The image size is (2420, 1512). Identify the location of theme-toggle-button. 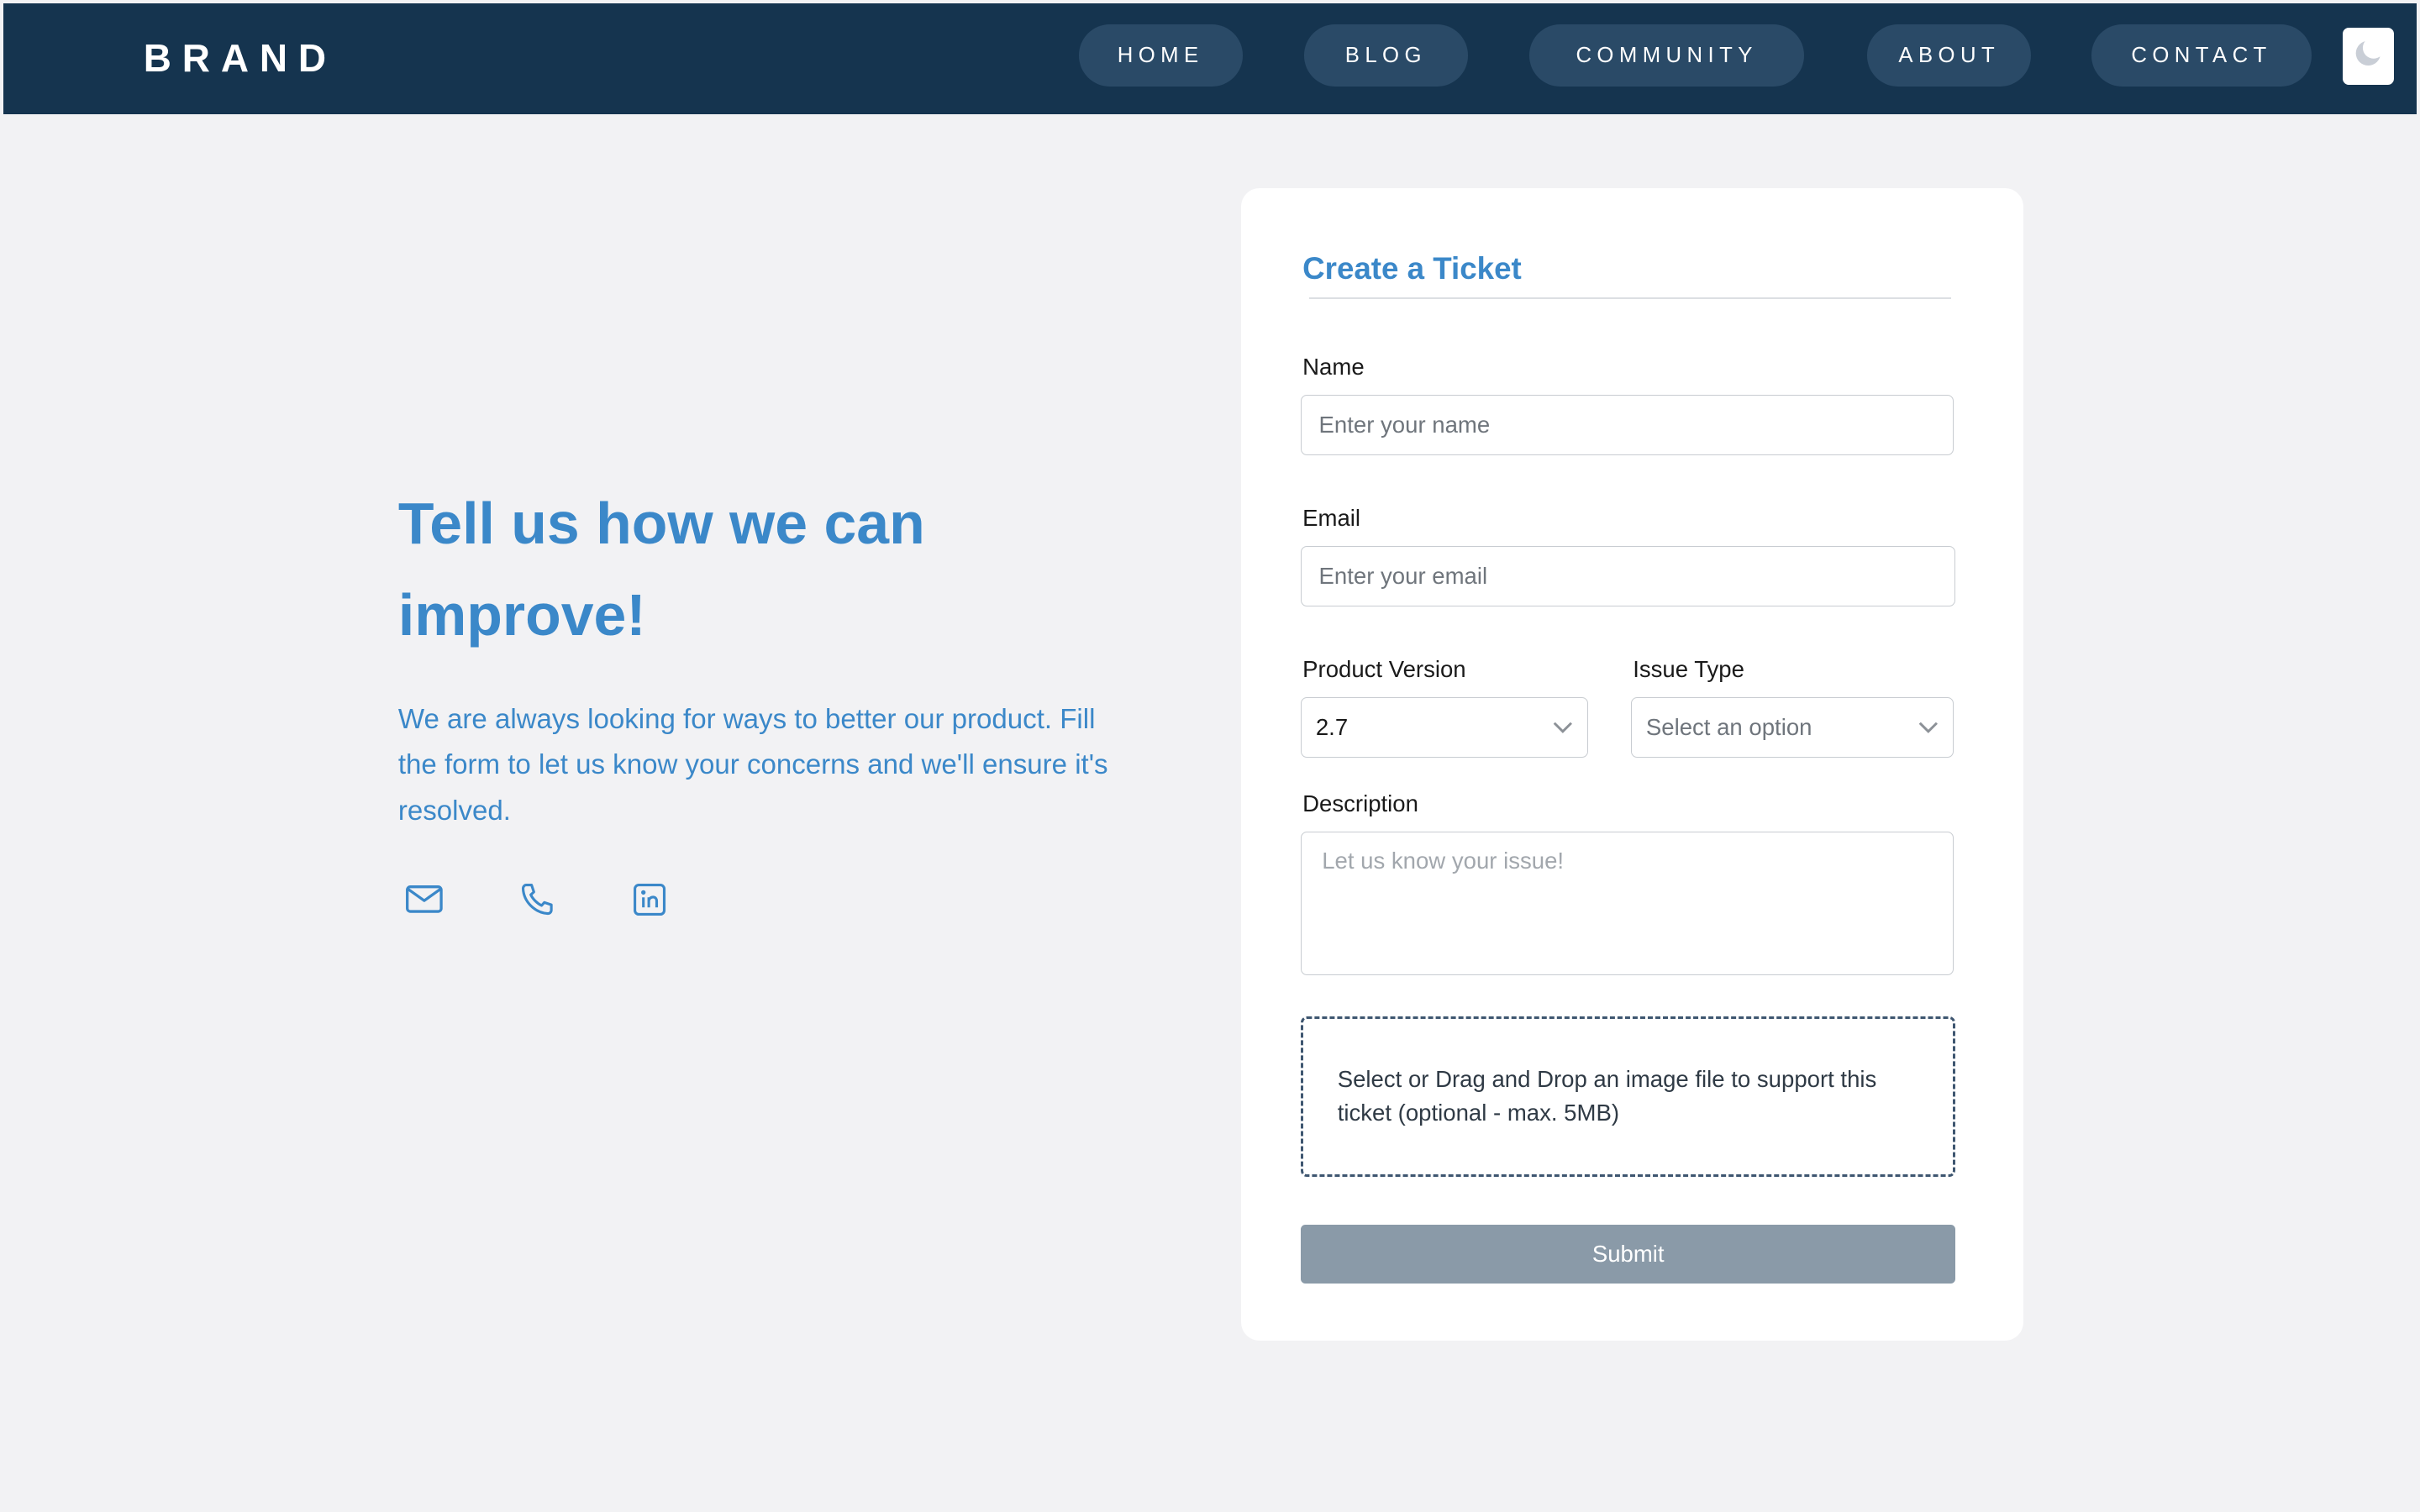
(2368, 56).